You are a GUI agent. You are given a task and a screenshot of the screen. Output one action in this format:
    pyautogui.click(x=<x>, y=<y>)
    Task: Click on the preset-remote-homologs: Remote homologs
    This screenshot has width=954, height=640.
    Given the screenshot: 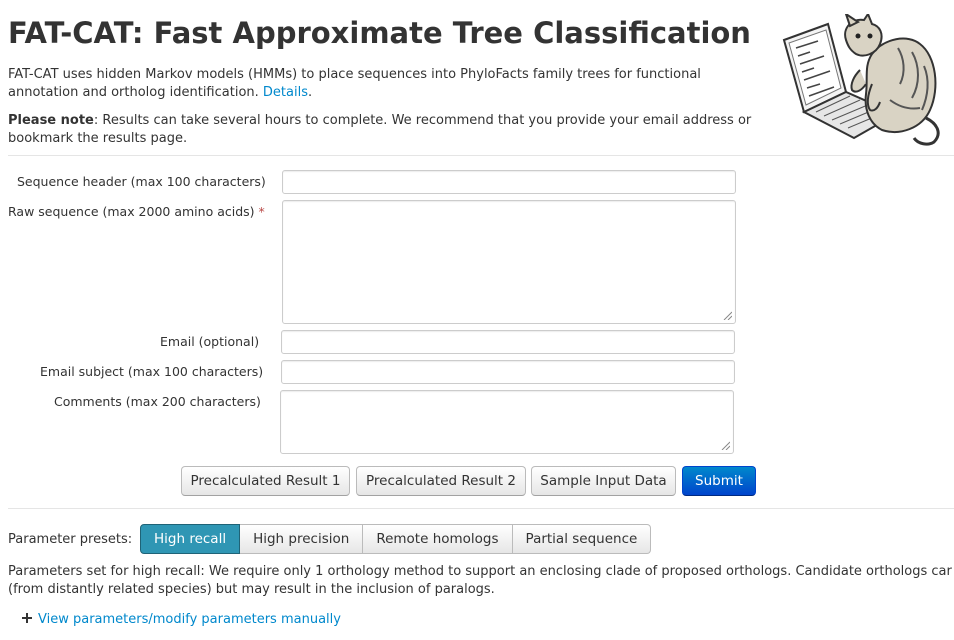 What is the action you would take?
    pyautogui.click(x=438, y=539)
    